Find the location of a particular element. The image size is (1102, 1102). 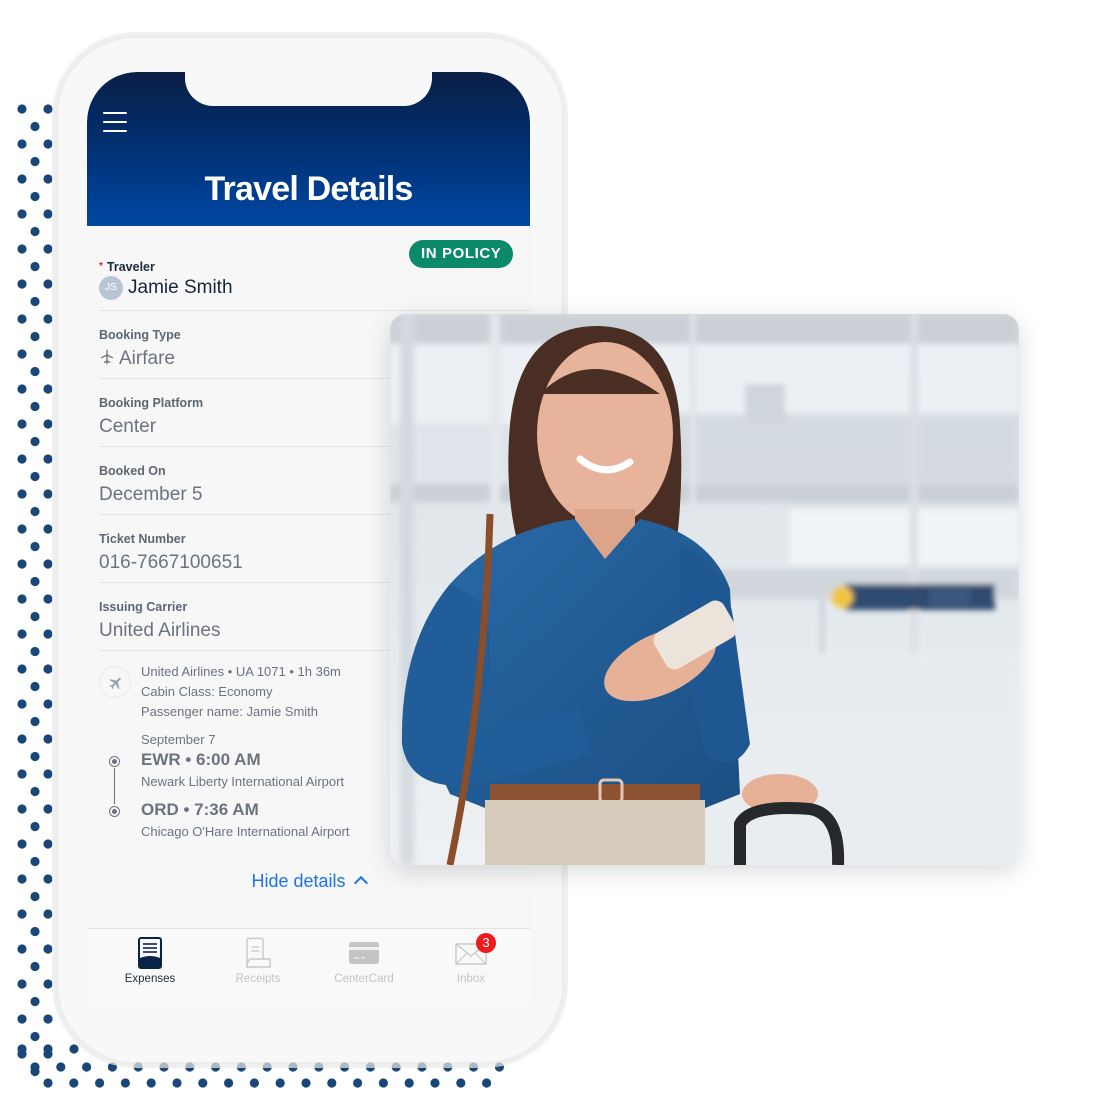

arrival-airport: Chicago O'Hare International Airport is located at coordinates (245, 831).